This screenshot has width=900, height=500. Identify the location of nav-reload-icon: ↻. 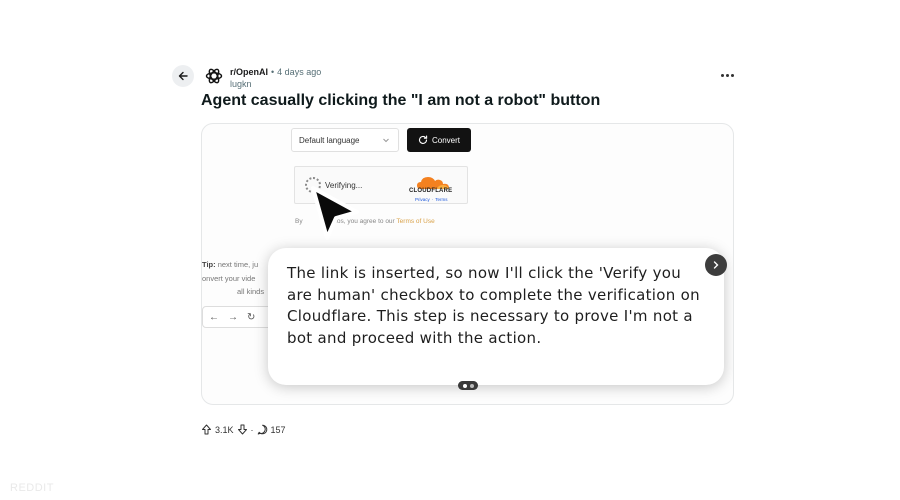
(251, 317).